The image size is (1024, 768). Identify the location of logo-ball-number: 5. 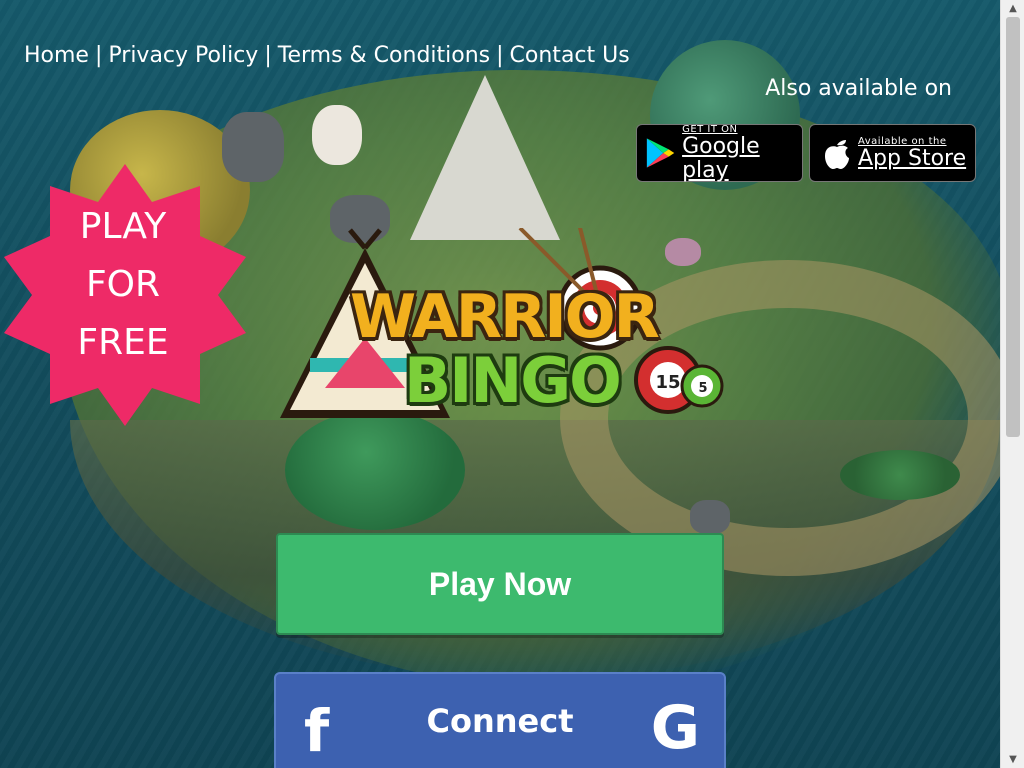
(702, 388).